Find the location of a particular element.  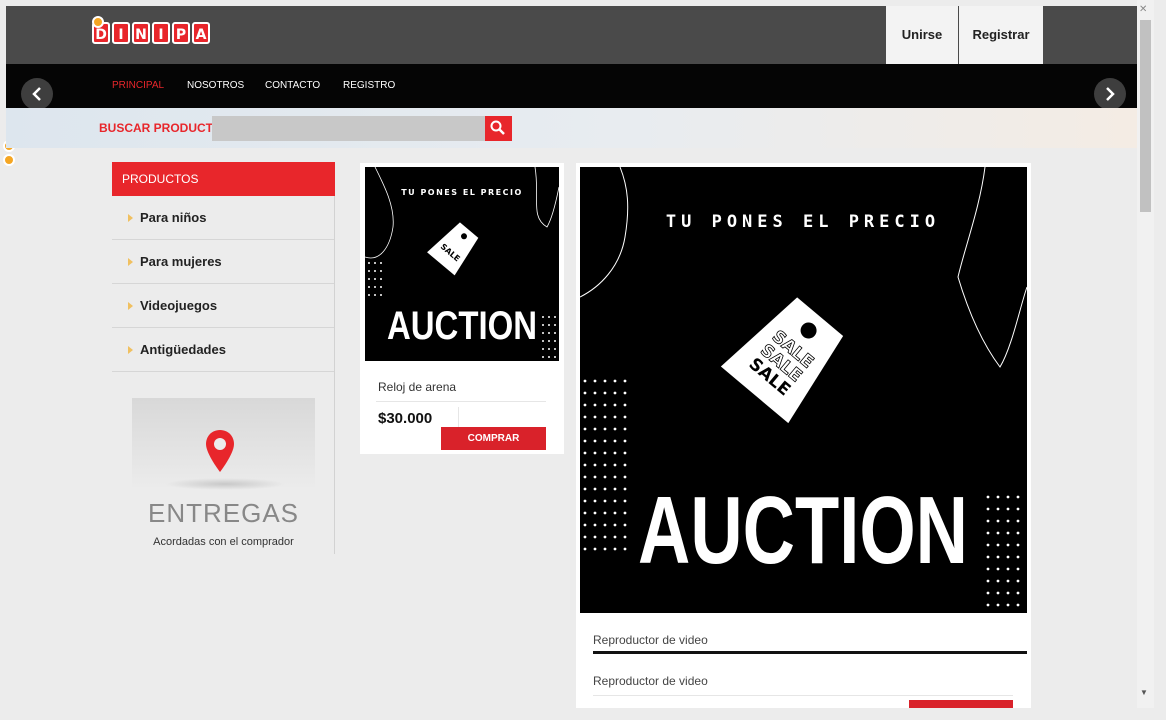

delivery-title: ENTREGAS is located at coordinates (223, 513).